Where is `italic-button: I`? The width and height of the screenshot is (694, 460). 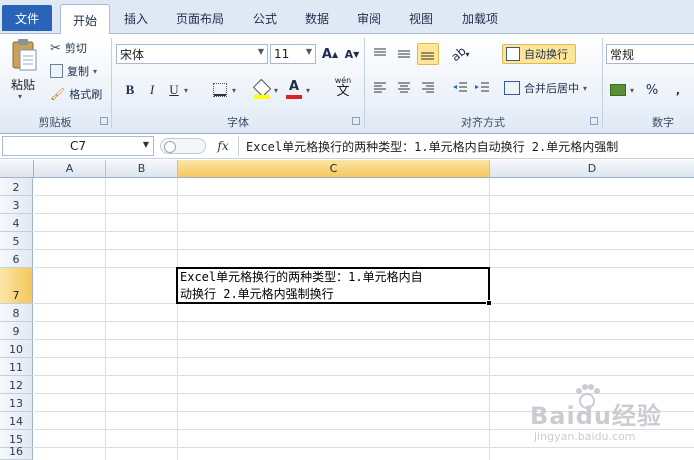
italic-button: I is located at coordinates (152, 90).